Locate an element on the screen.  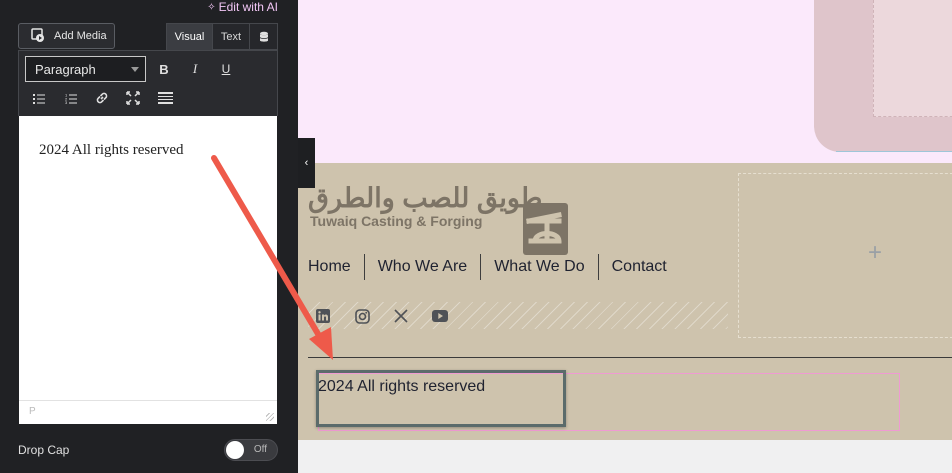
bullet-list-button is located at coordinates (39, 98).